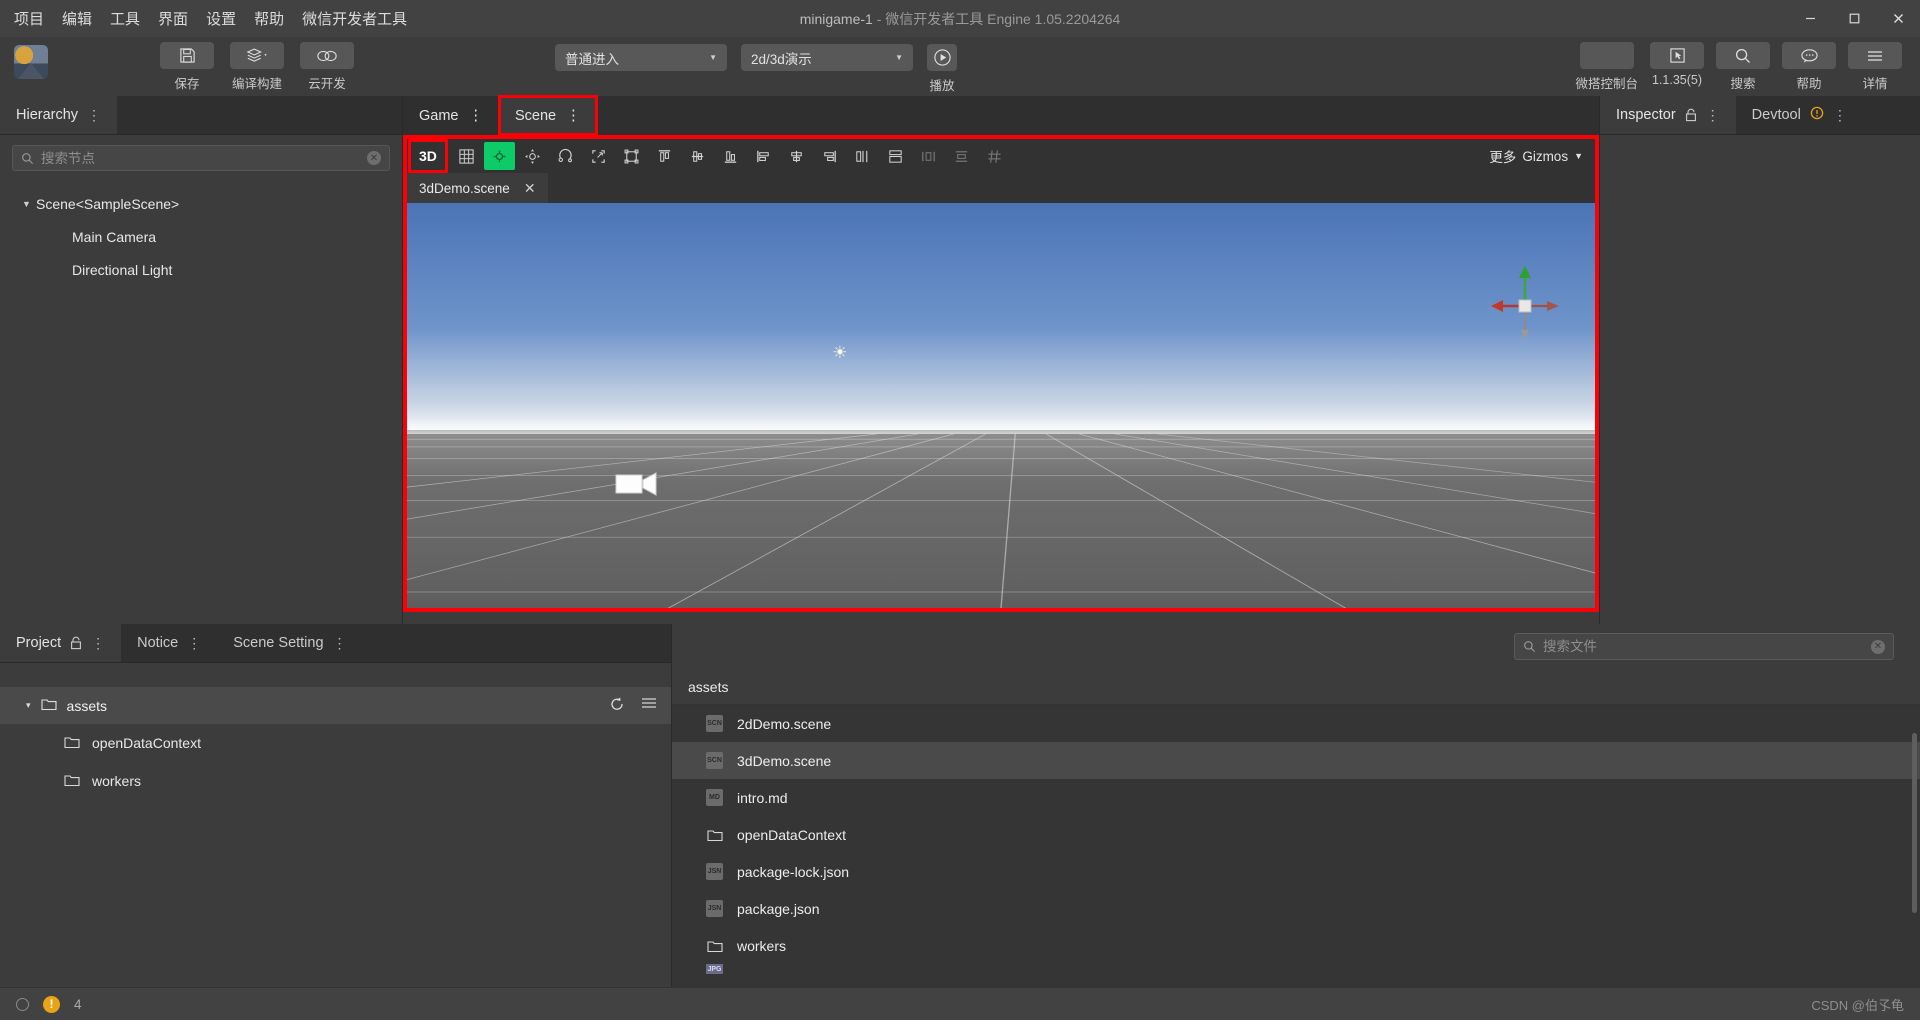  What do you see at coordinates (617, 705) in the screenshot?
I see `refresh-icon` at bounding box center [617, 705].